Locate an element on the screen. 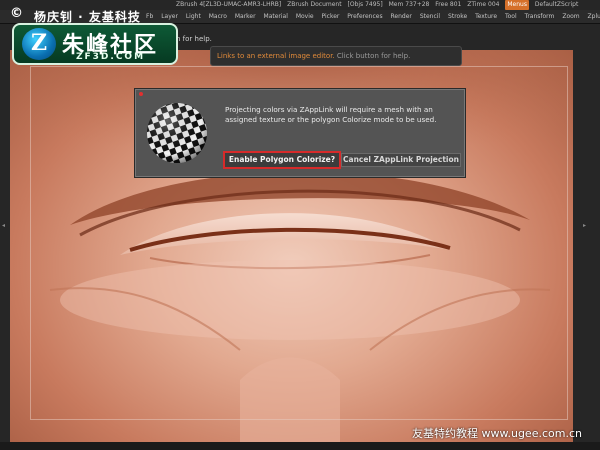 Image resolution: width=600 pixels, height=450 pixels. copyright-mark: © is located at coordinates (16, 13).